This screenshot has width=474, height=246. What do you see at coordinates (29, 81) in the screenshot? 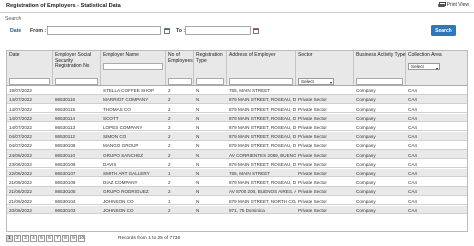
I see `date-filter-input` at bounding box center [29, 81].